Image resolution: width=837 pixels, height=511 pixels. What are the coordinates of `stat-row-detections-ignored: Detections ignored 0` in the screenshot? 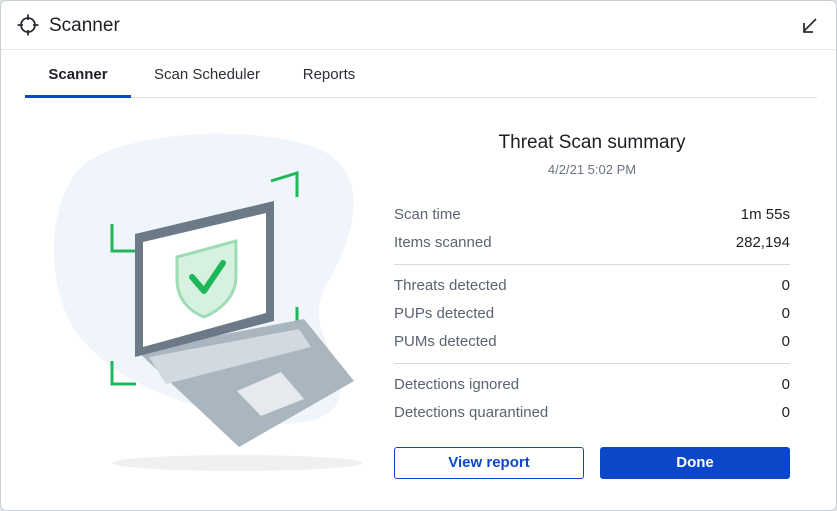 It's located at (592, 390).